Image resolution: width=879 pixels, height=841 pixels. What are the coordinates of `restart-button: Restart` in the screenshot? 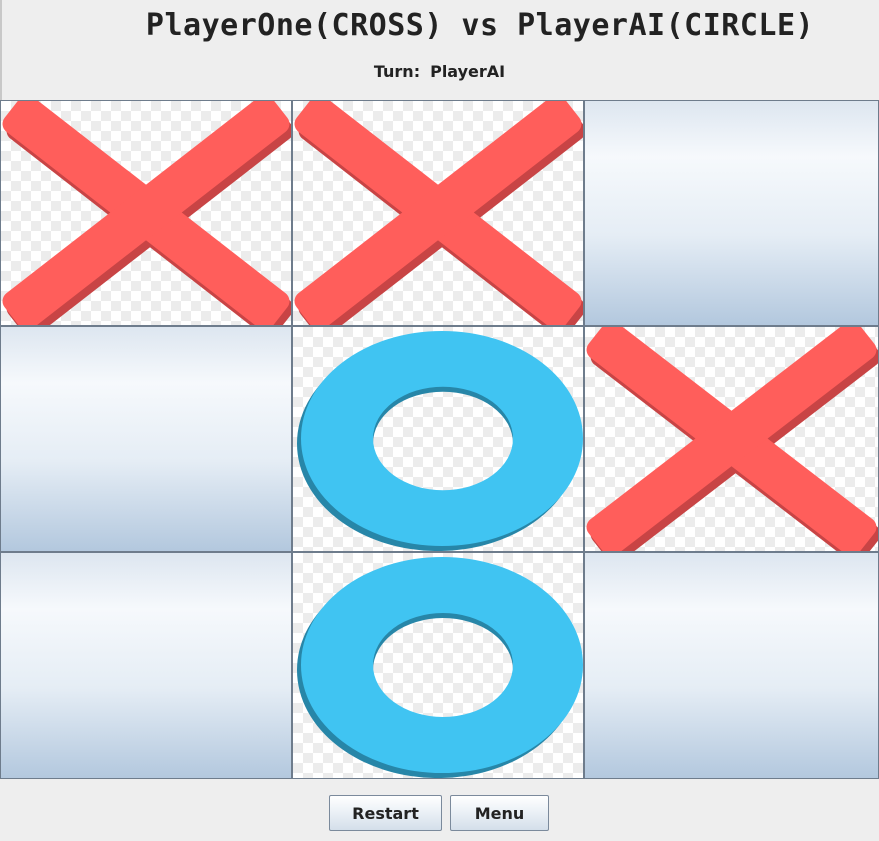 It's located at (385, 813).